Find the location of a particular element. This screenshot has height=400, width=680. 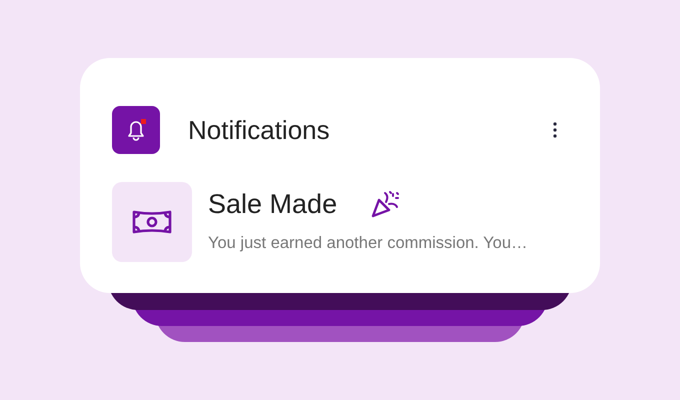

panel-title: Notifications is located at coordinates (259, 130).